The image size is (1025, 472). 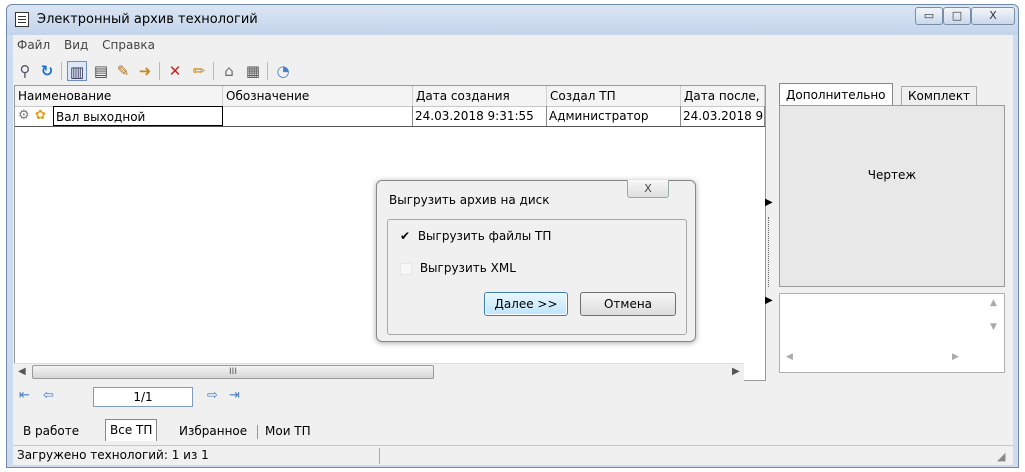 I want to click on app-icon, so click(x=22, y=19).